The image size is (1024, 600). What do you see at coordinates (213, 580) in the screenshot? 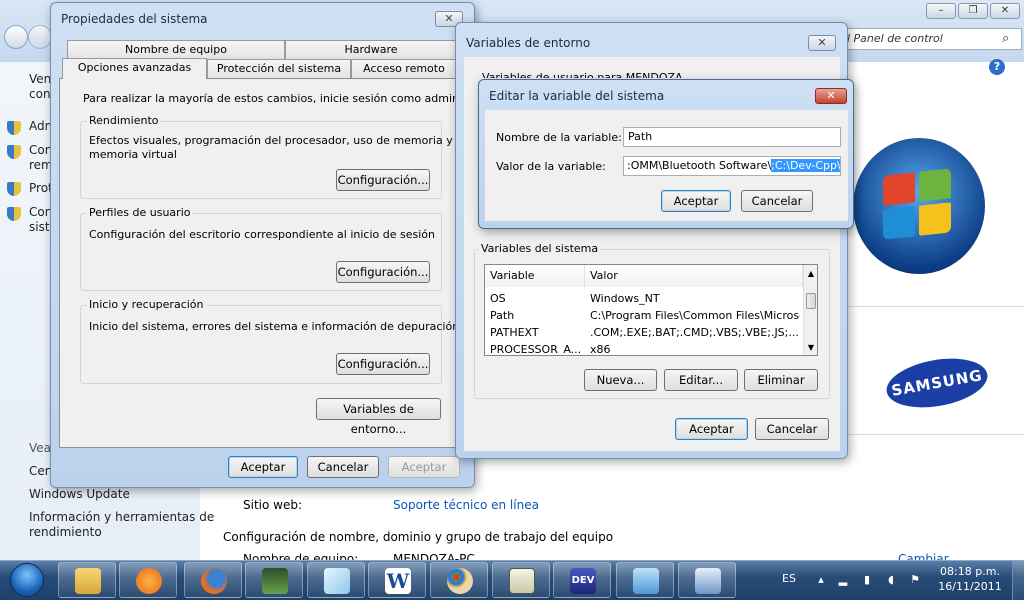
I see `taskbar-firefox` at bounding box center [213, 580].